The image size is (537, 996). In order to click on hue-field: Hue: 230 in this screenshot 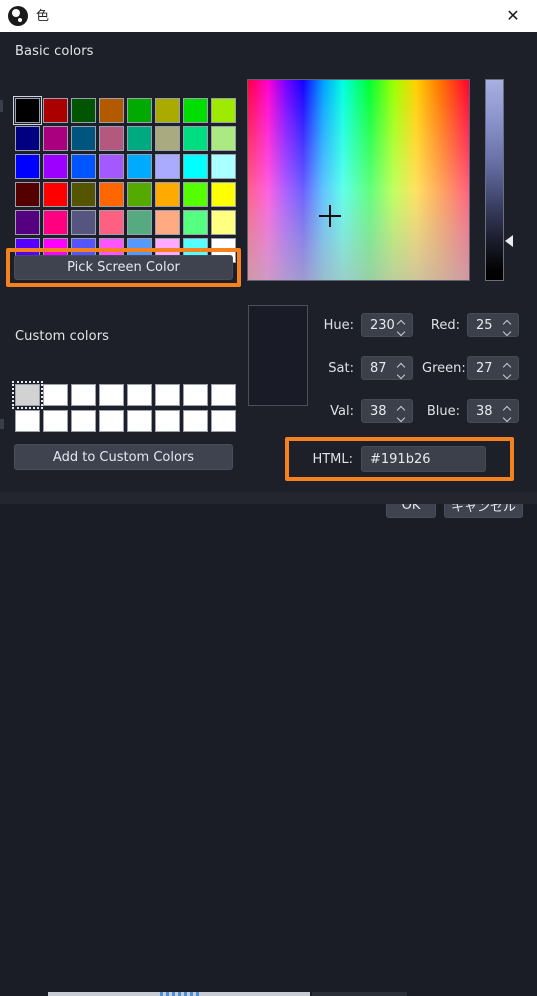, I will do `click(367, 325)`.